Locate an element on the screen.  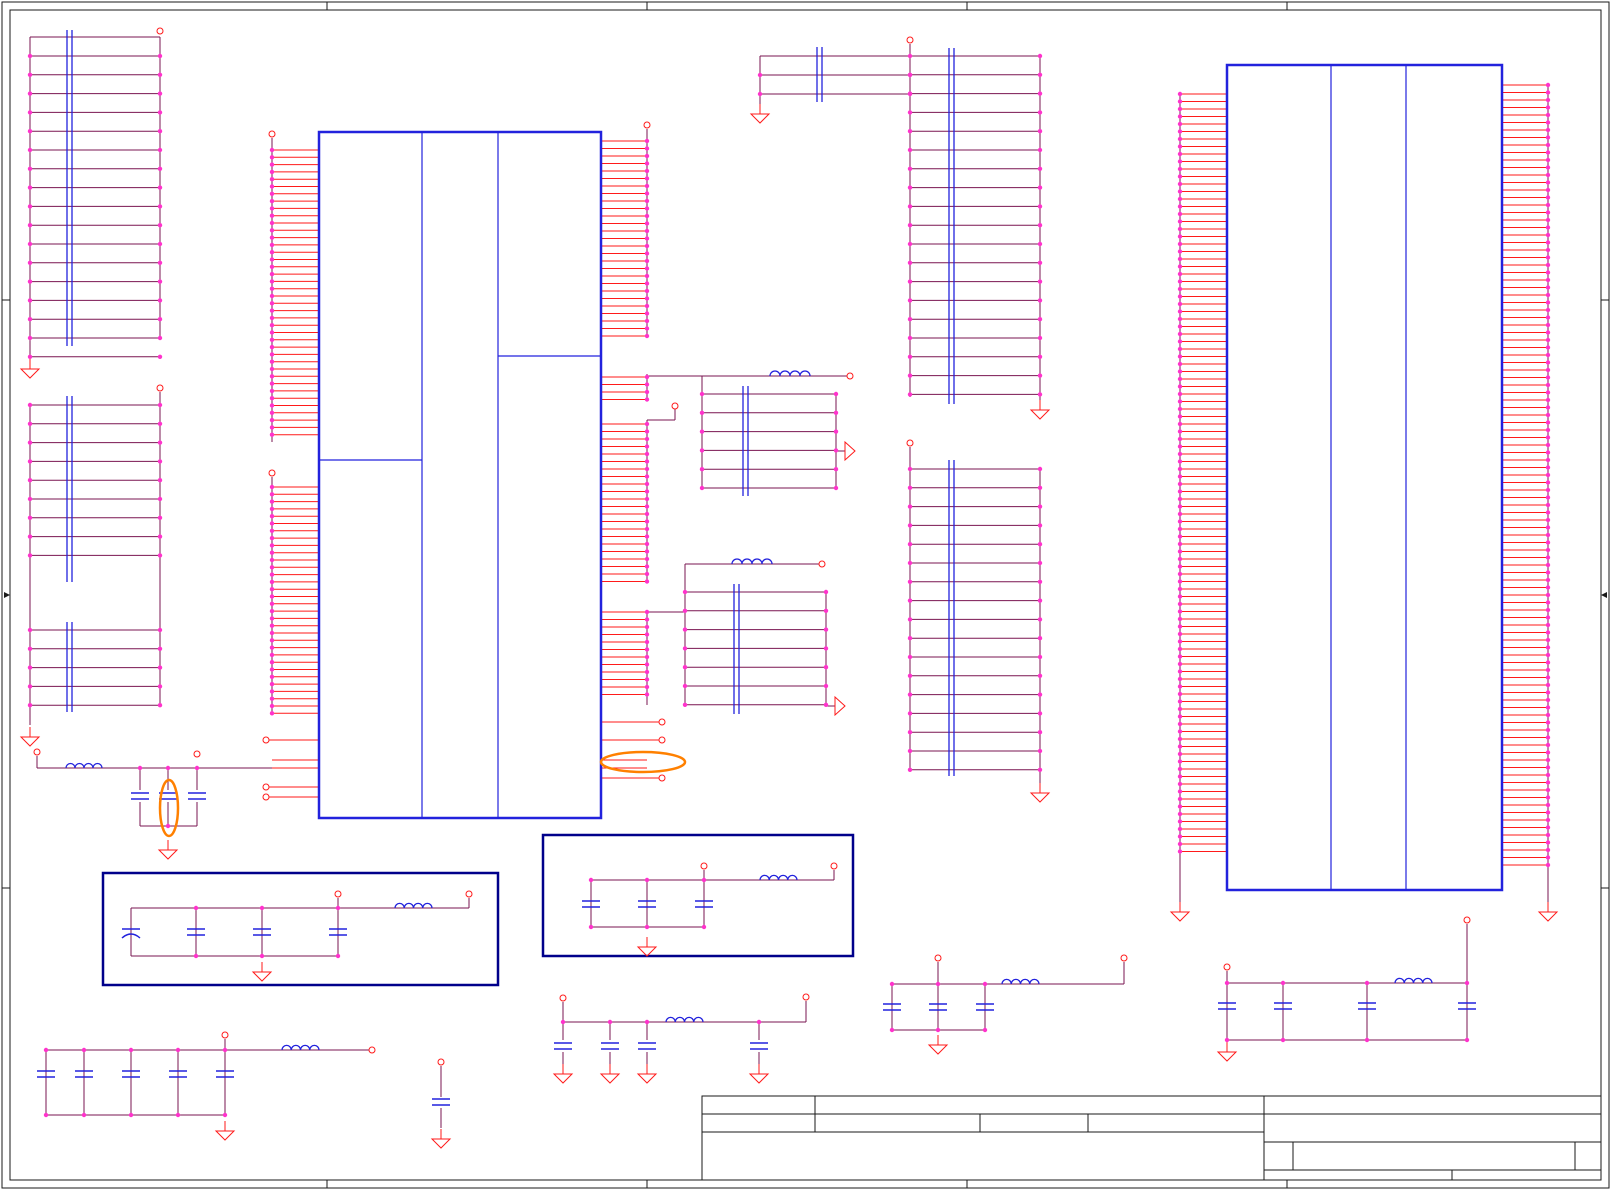
zone-arrow is located at coordinates (7, 595).